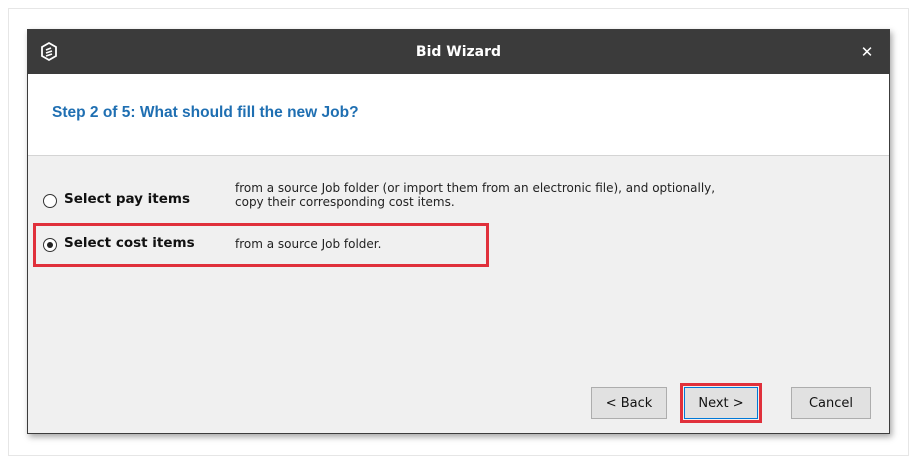 The image size is (919, 464). I want to click on option-select-cost-items: Select cost items, so click(119, 243).